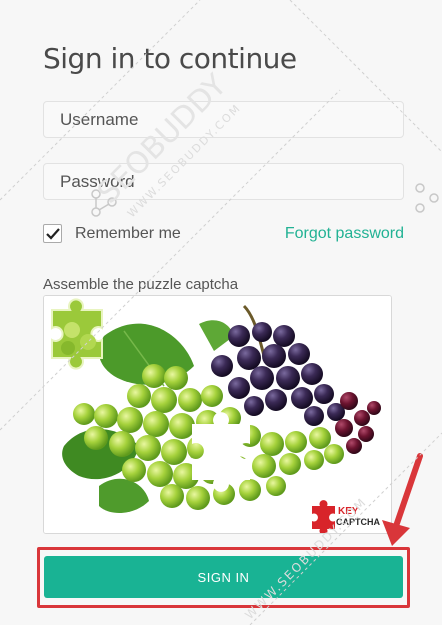  Describe the element at coordinates (223, 181) in the screenshot. I see `password-input` at that location.